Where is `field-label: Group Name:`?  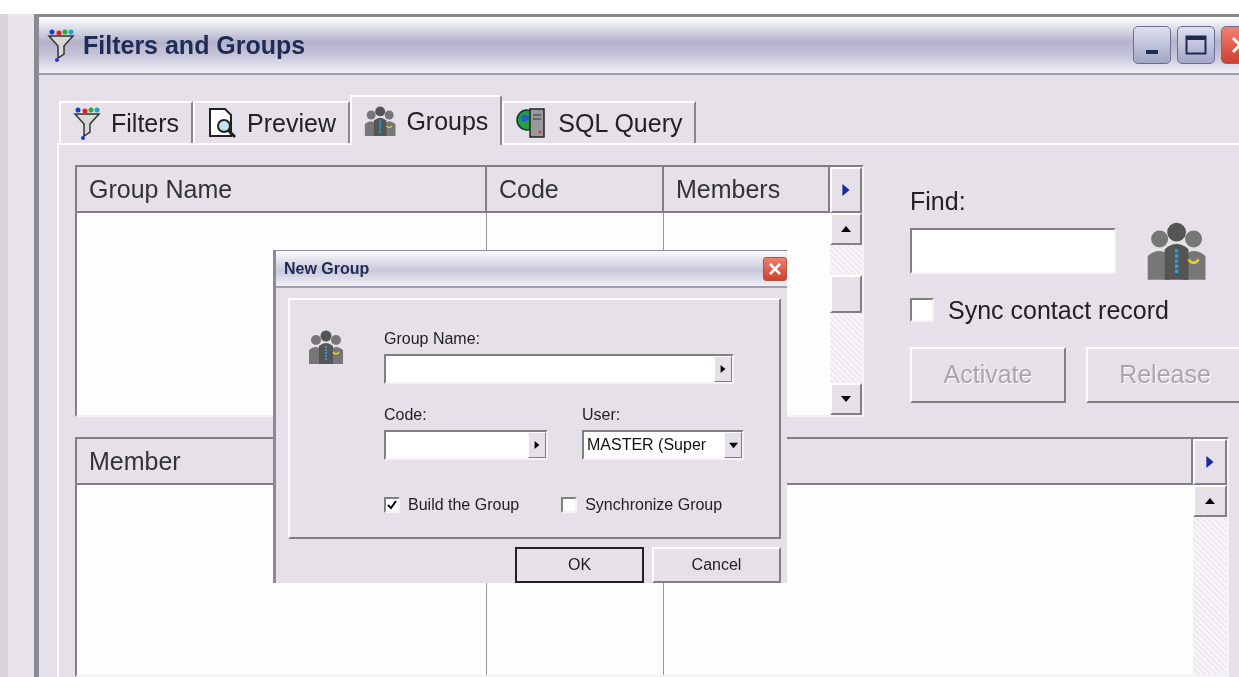 field-label: Group Name: is located at coordinates (433, 339).